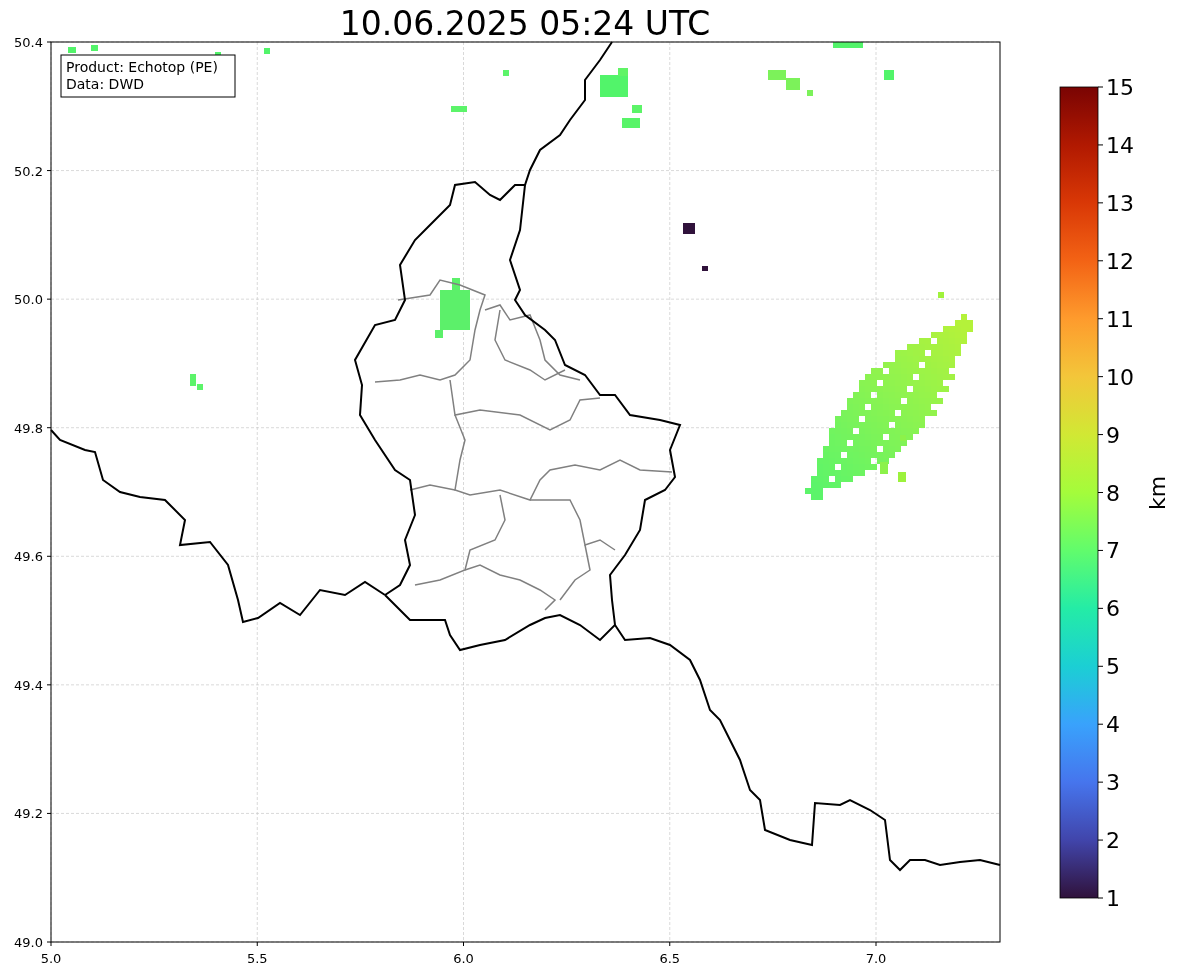 This screenshot has height=976, width=1178. What do you see at coordinates (28, 814) in the screenshot?
I see `axis-tick-label: 49.2` at bounding box center [28, 814].